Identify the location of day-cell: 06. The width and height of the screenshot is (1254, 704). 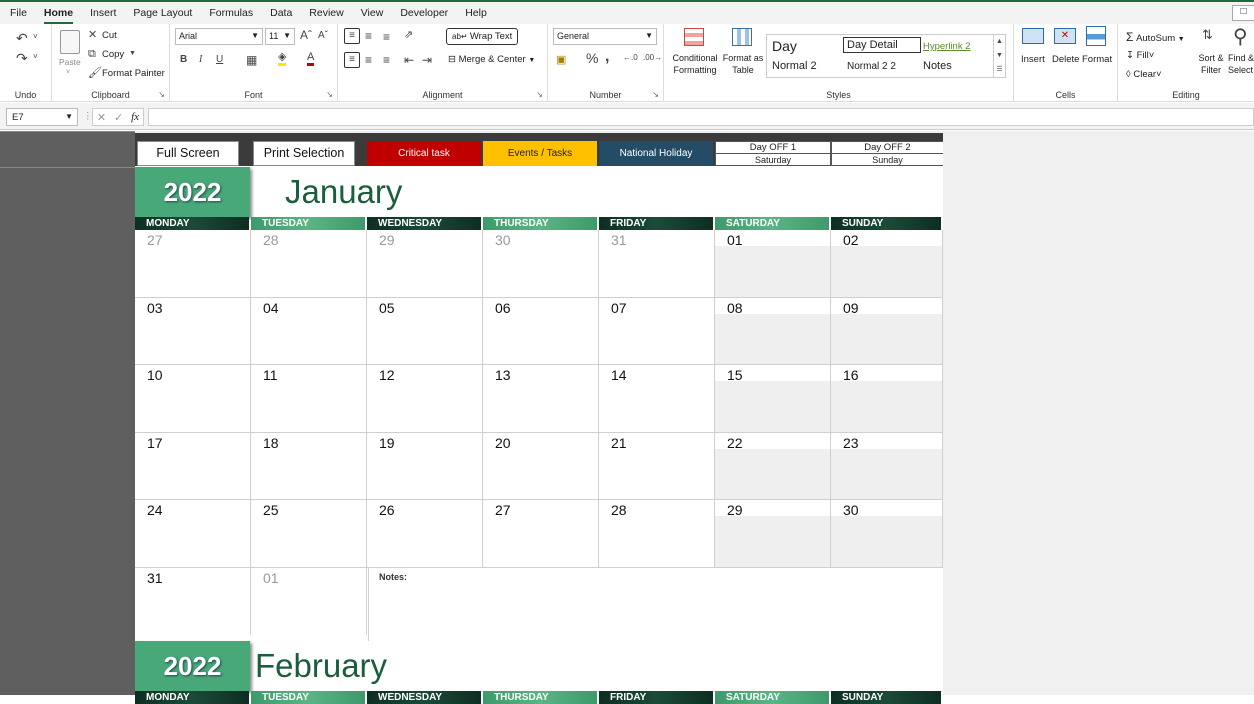
(541, 331).